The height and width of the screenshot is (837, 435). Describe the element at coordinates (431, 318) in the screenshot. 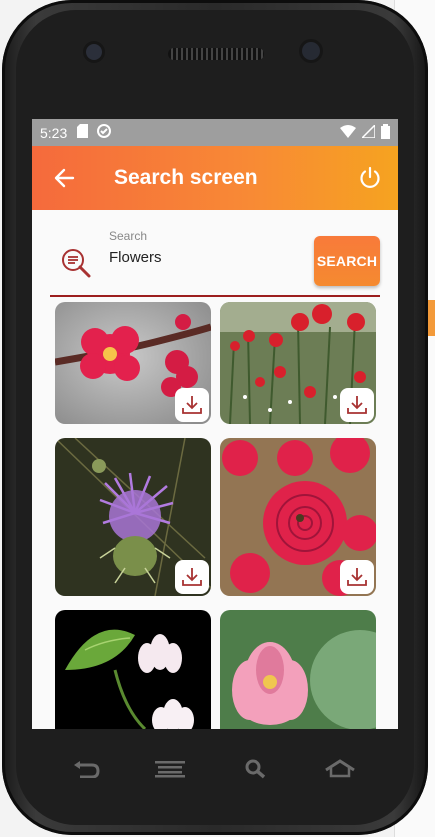

I see `desktop-accent` at that location.